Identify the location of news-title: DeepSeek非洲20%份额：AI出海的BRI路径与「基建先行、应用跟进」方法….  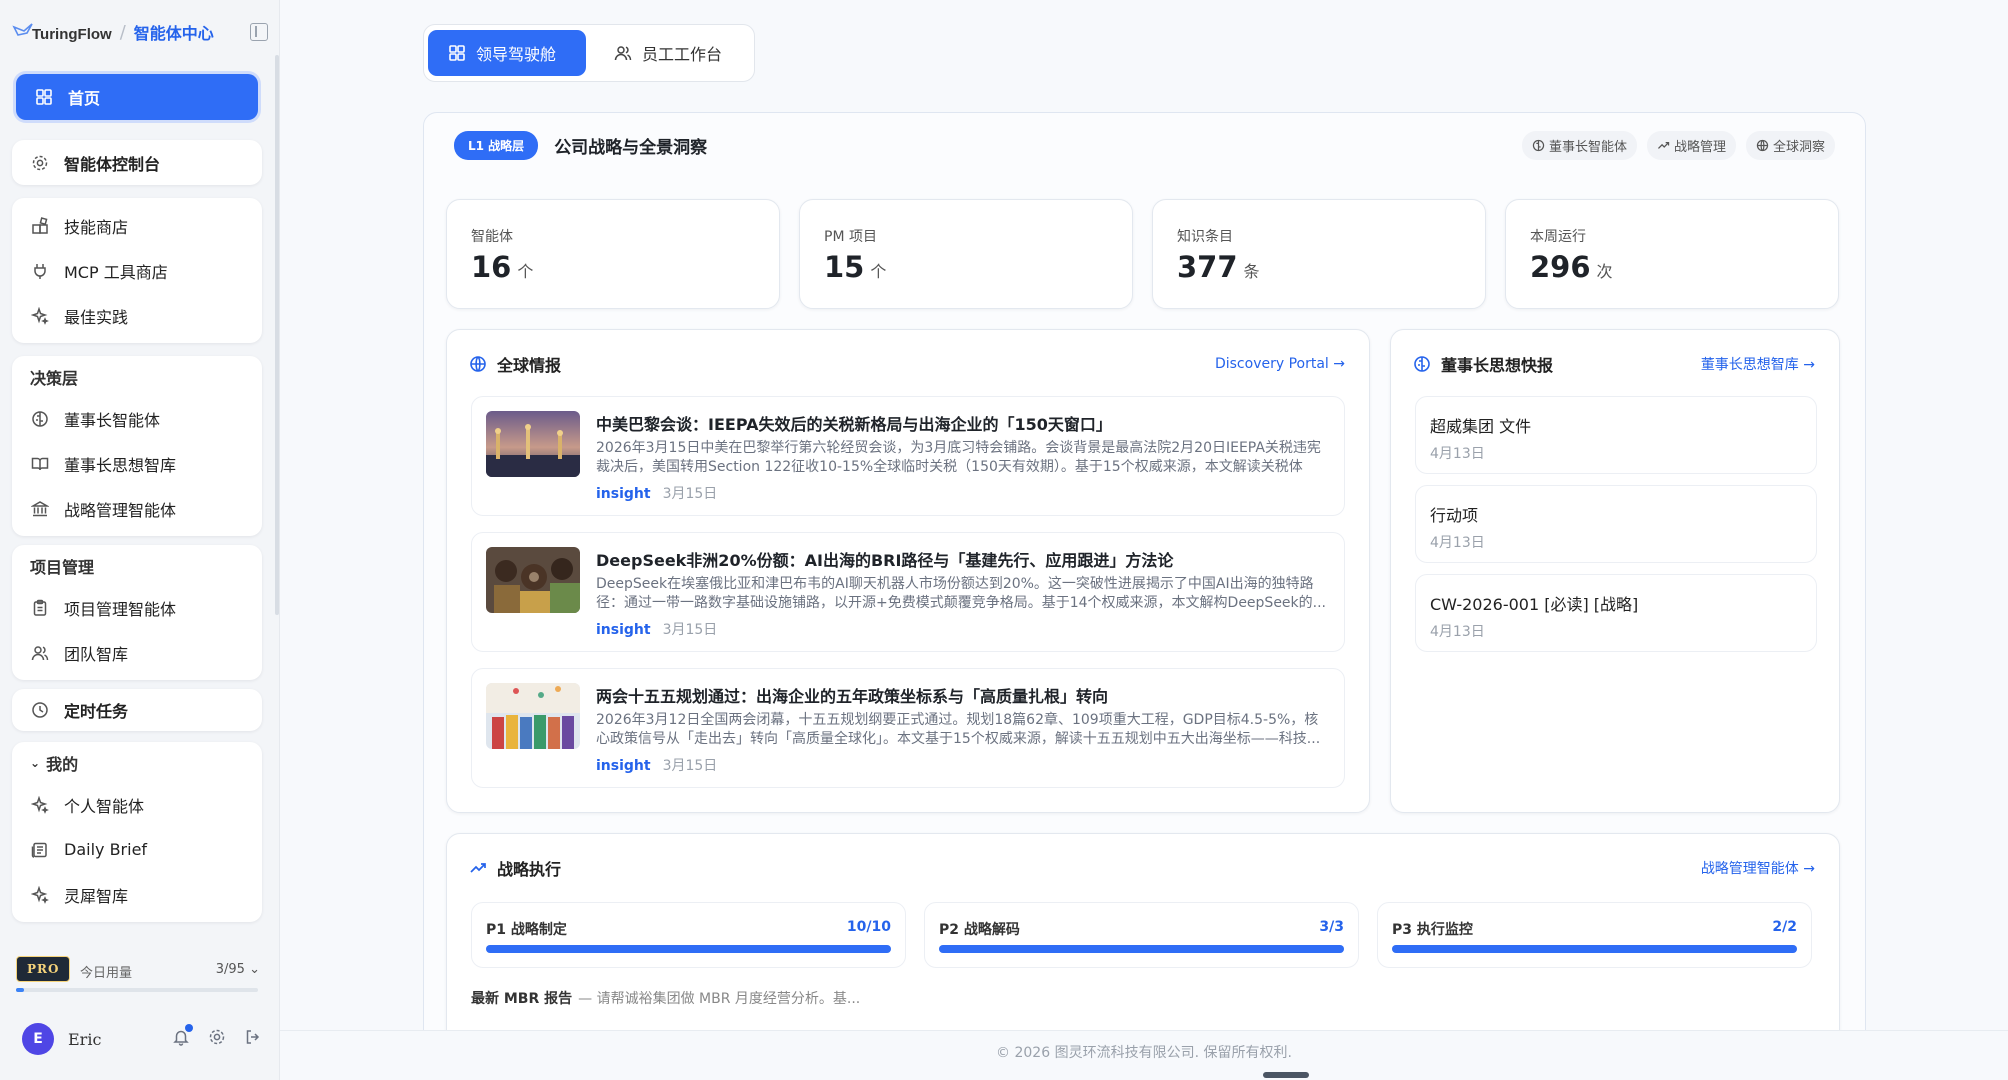
(885, 560).